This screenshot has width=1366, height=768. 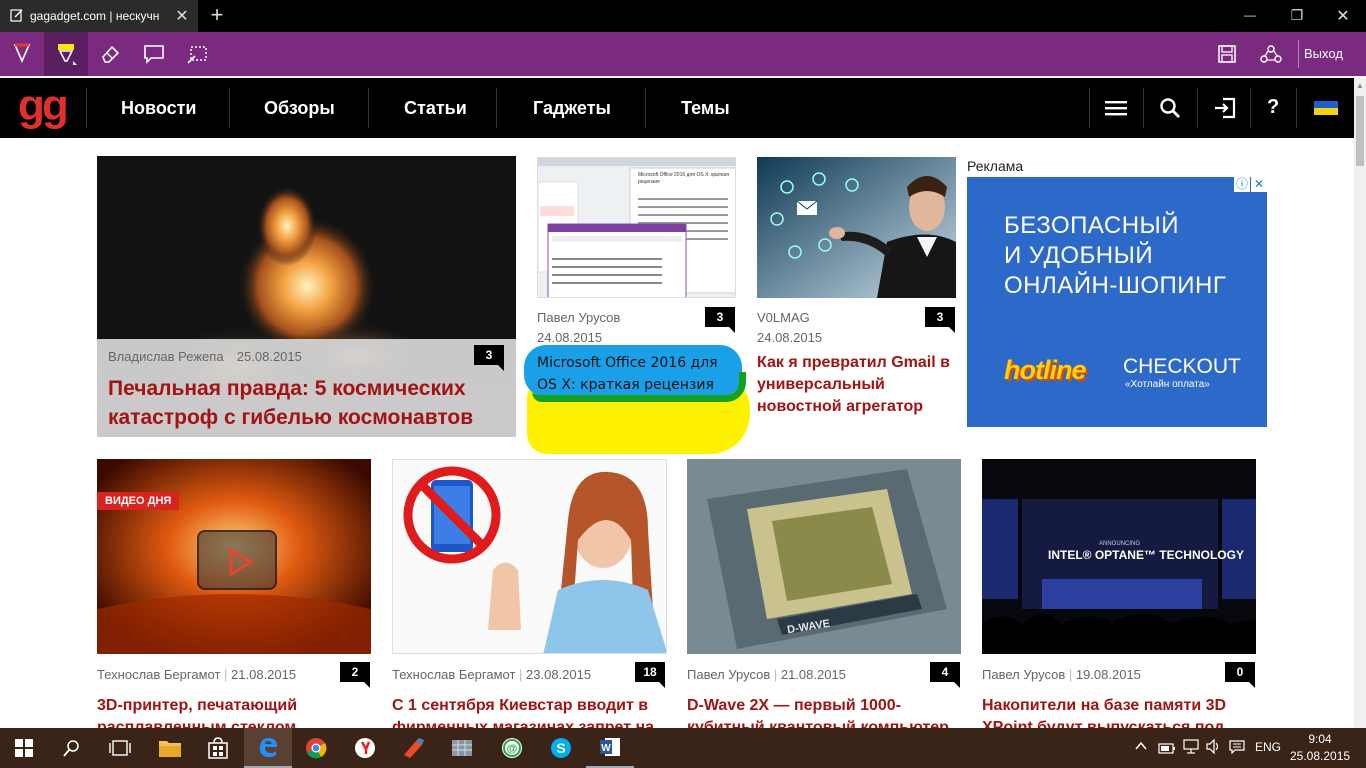 I want to click on highlighter-tool-button, so click(x=66, y=54).